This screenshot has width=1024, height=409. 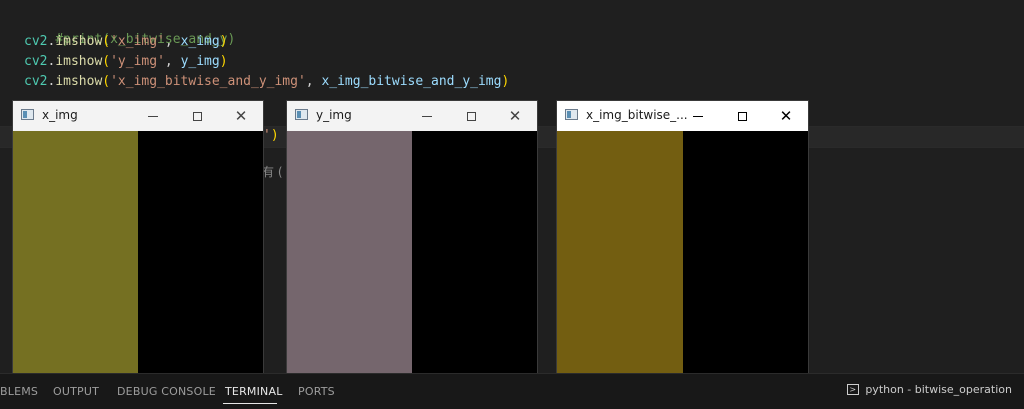 I want to click on code-string: 'x_img_bitwise_and_y_img', so click(x=208, y=81).